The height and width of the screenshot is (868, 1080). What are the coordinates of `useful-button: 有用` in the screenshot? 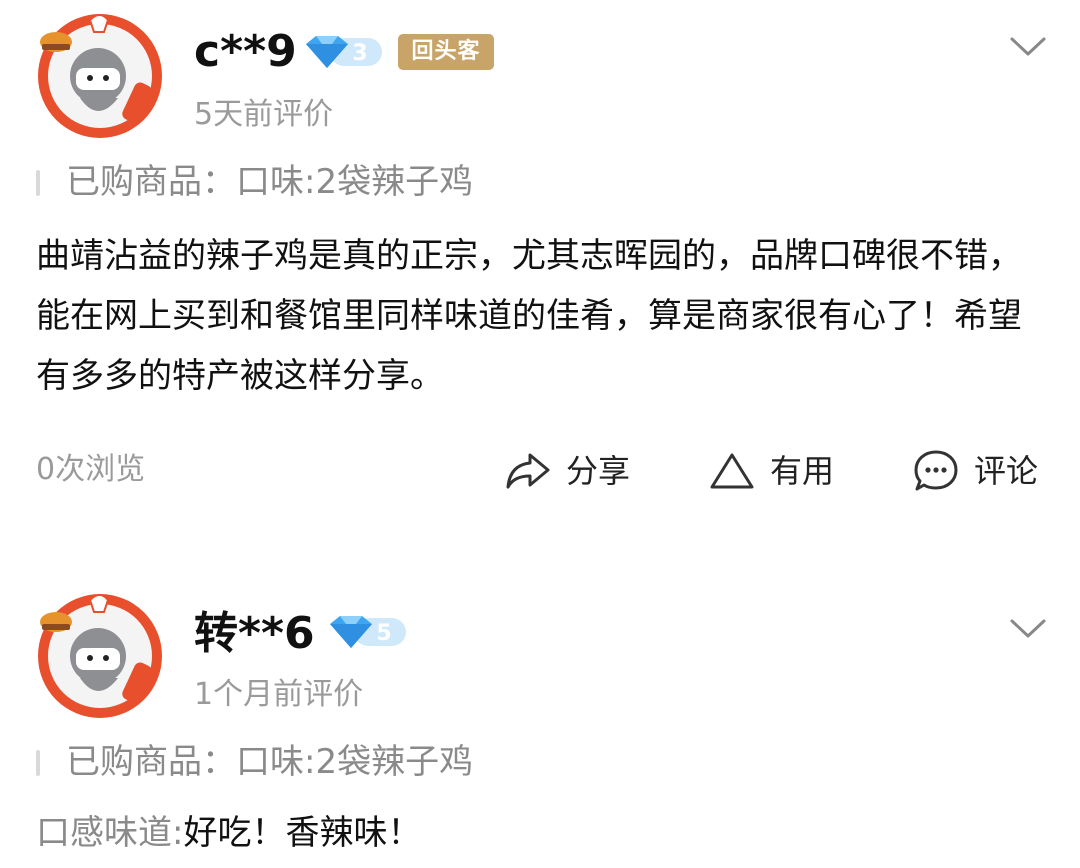 It's located at (771, 471).